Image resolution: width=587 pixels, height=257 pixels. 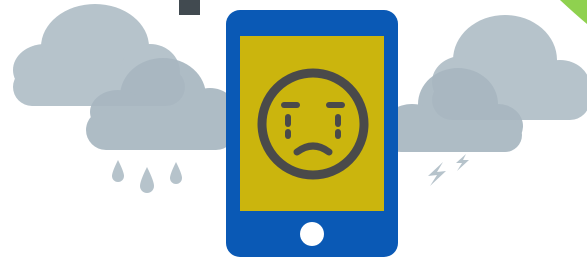 I want to click on rain-drops, so click(x=147, y=176).